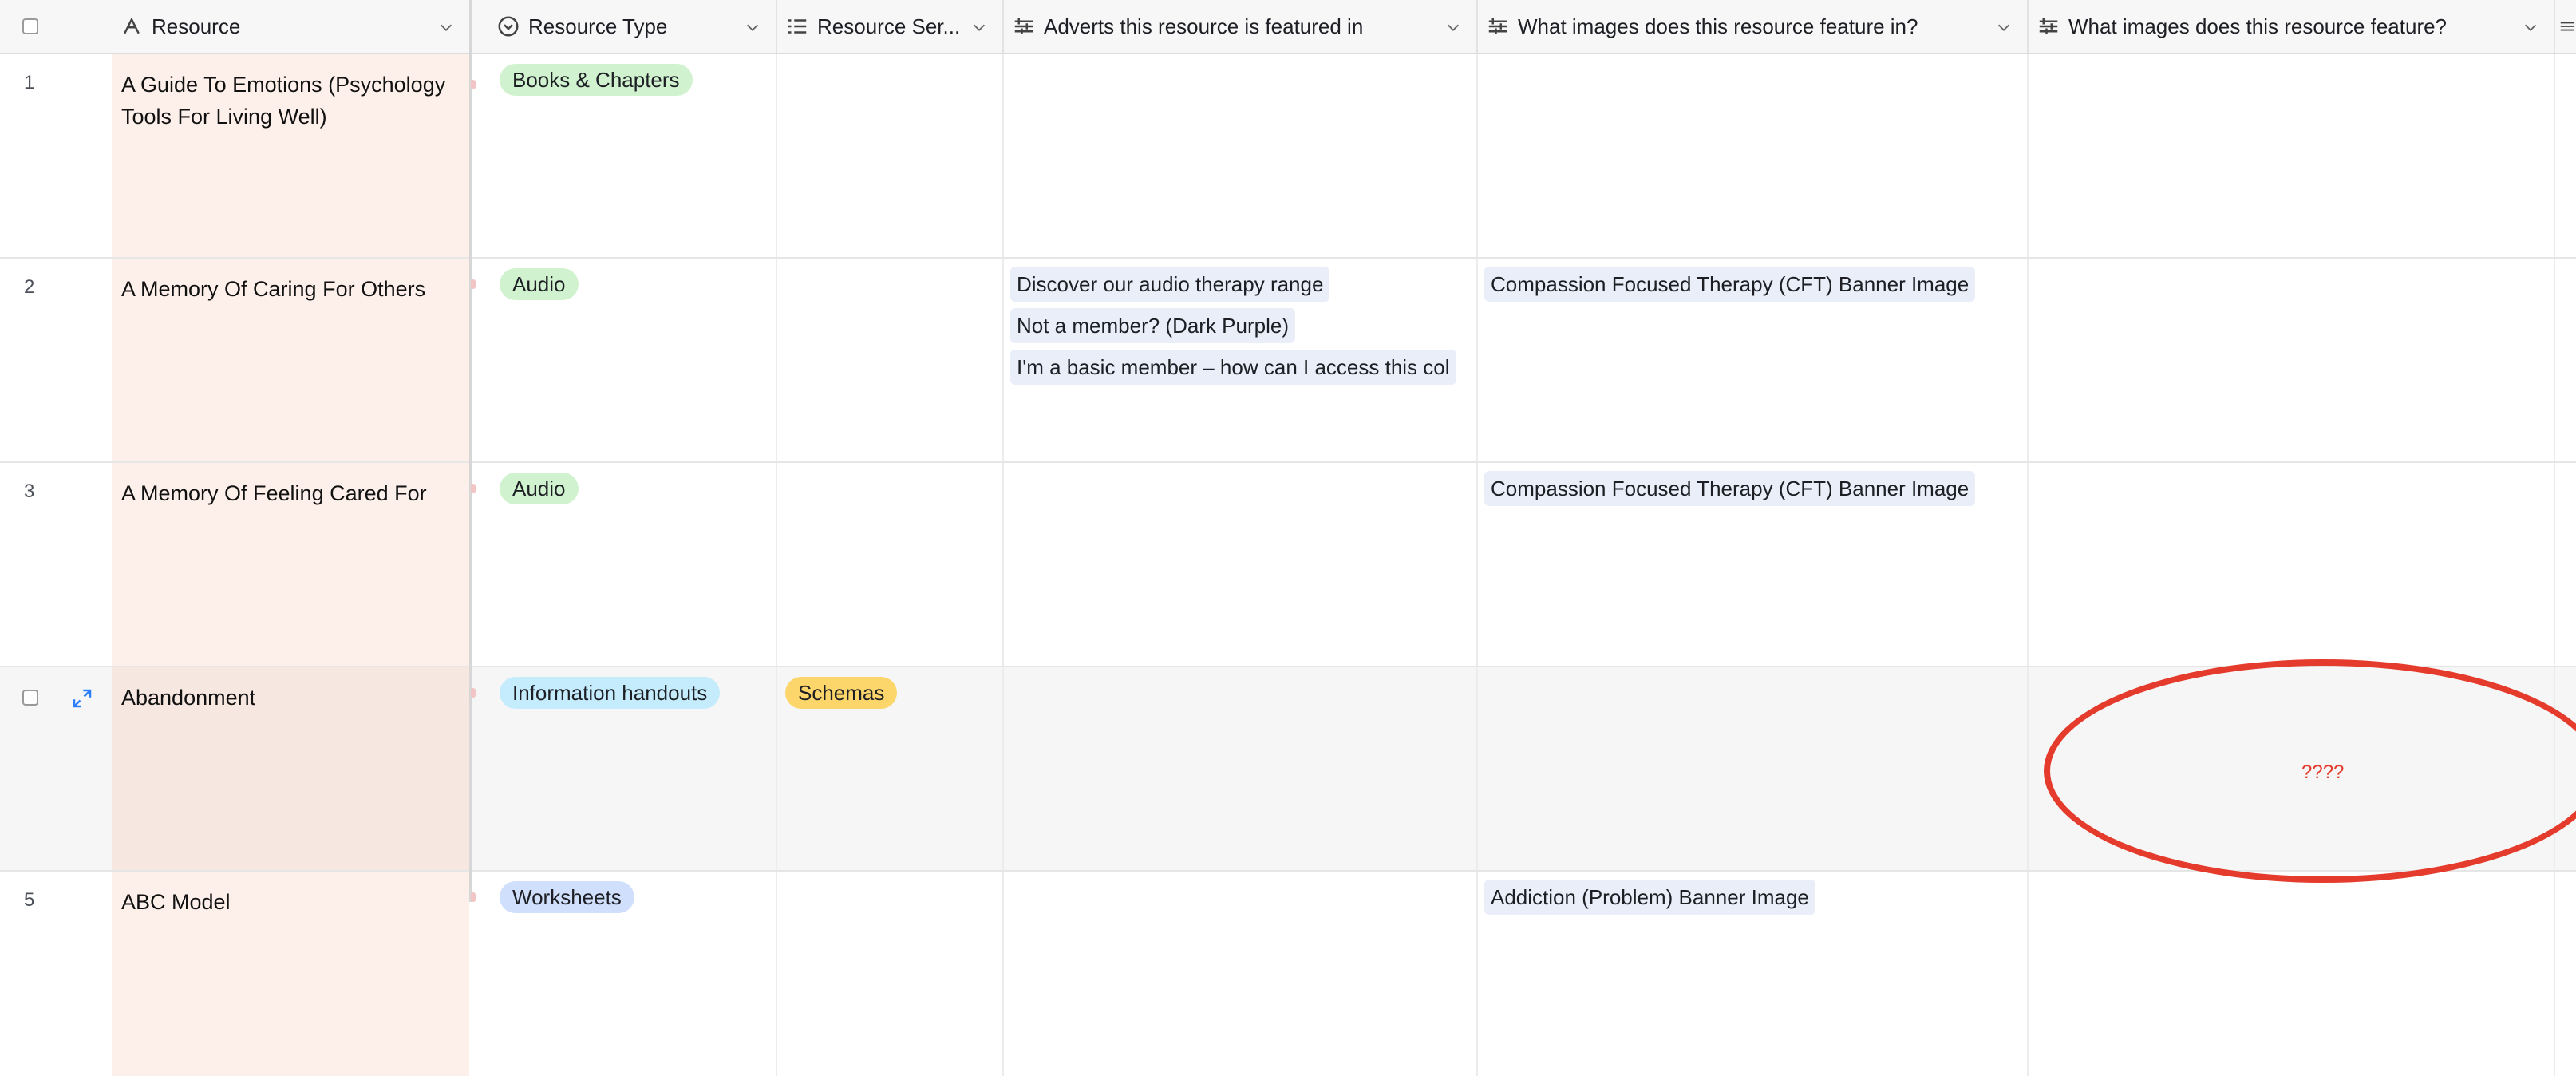  What do you see at coordinates (598, 26) in the screenshot?
I see `column-label-resource-type: Resource Type` at bounding box center [598, 26].